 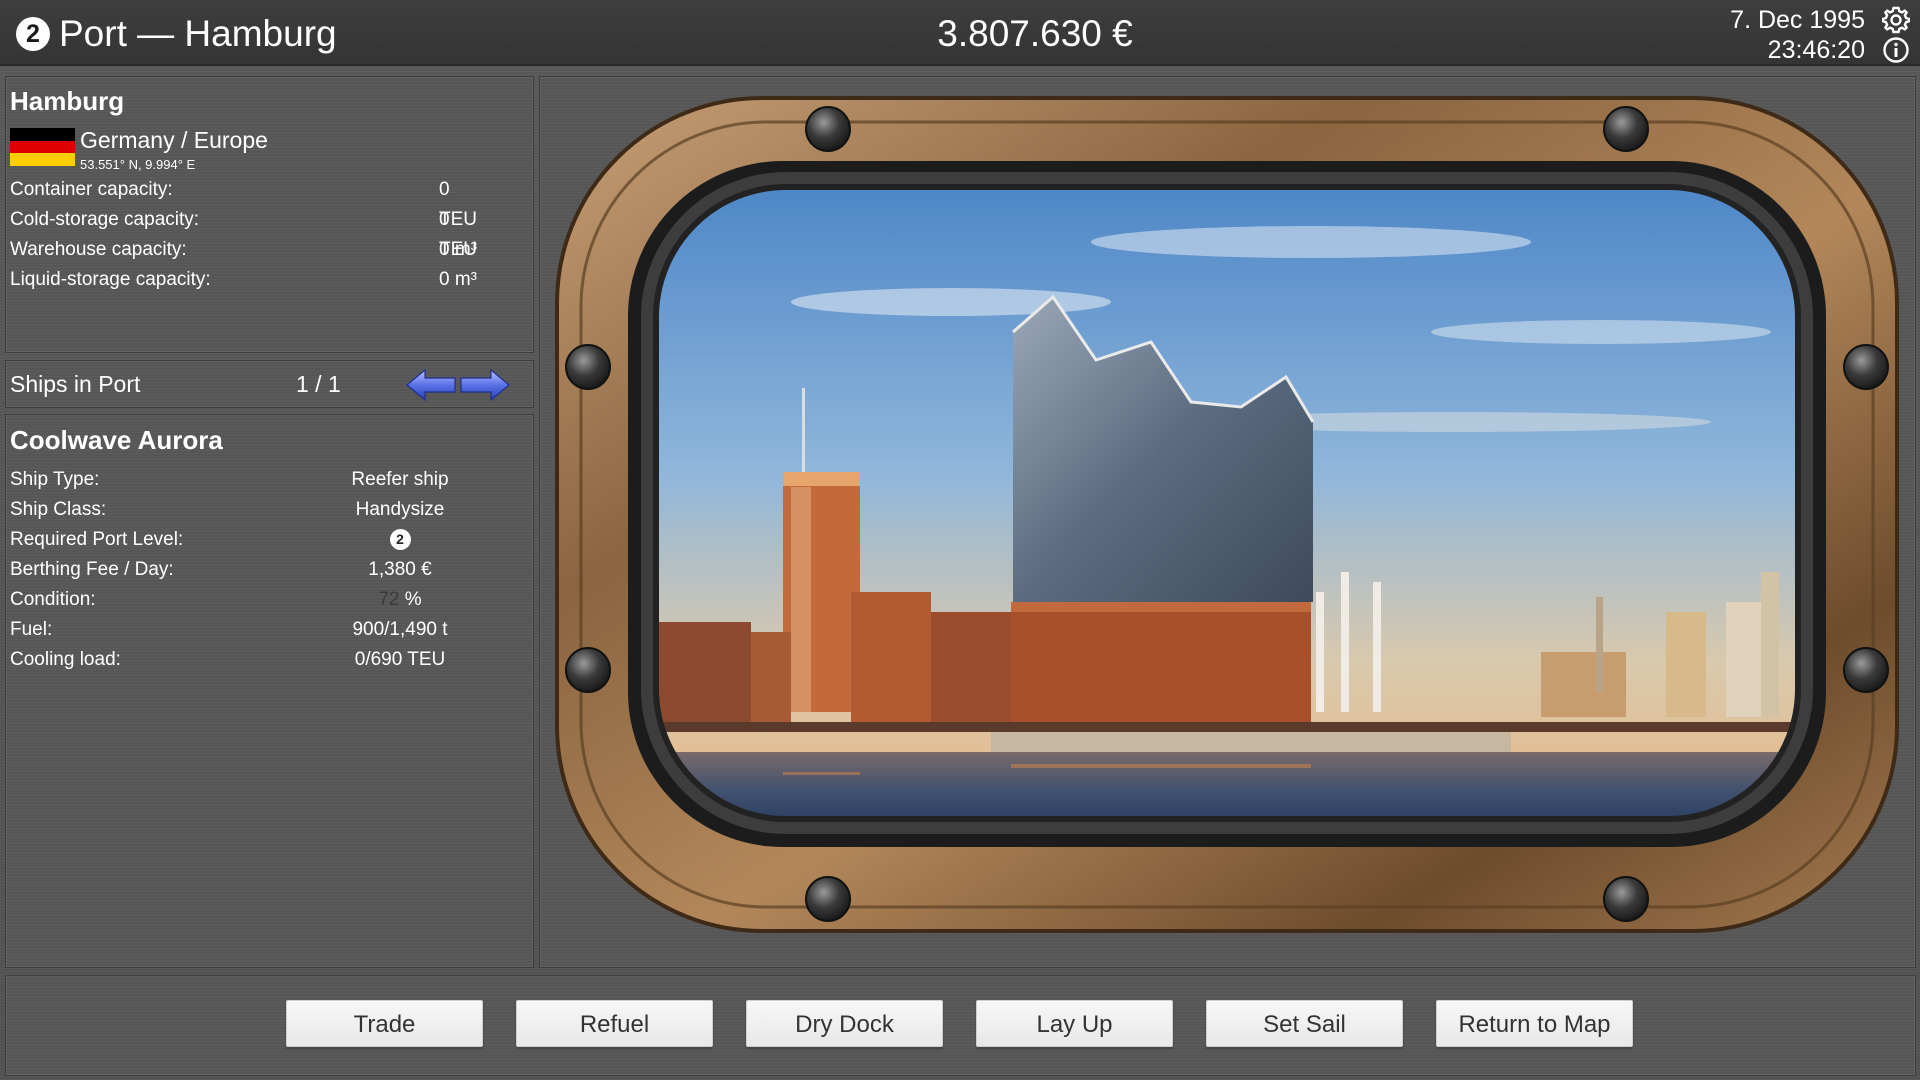 I want to click on port-country: Germany / Europe, so click(x=174, y=140).